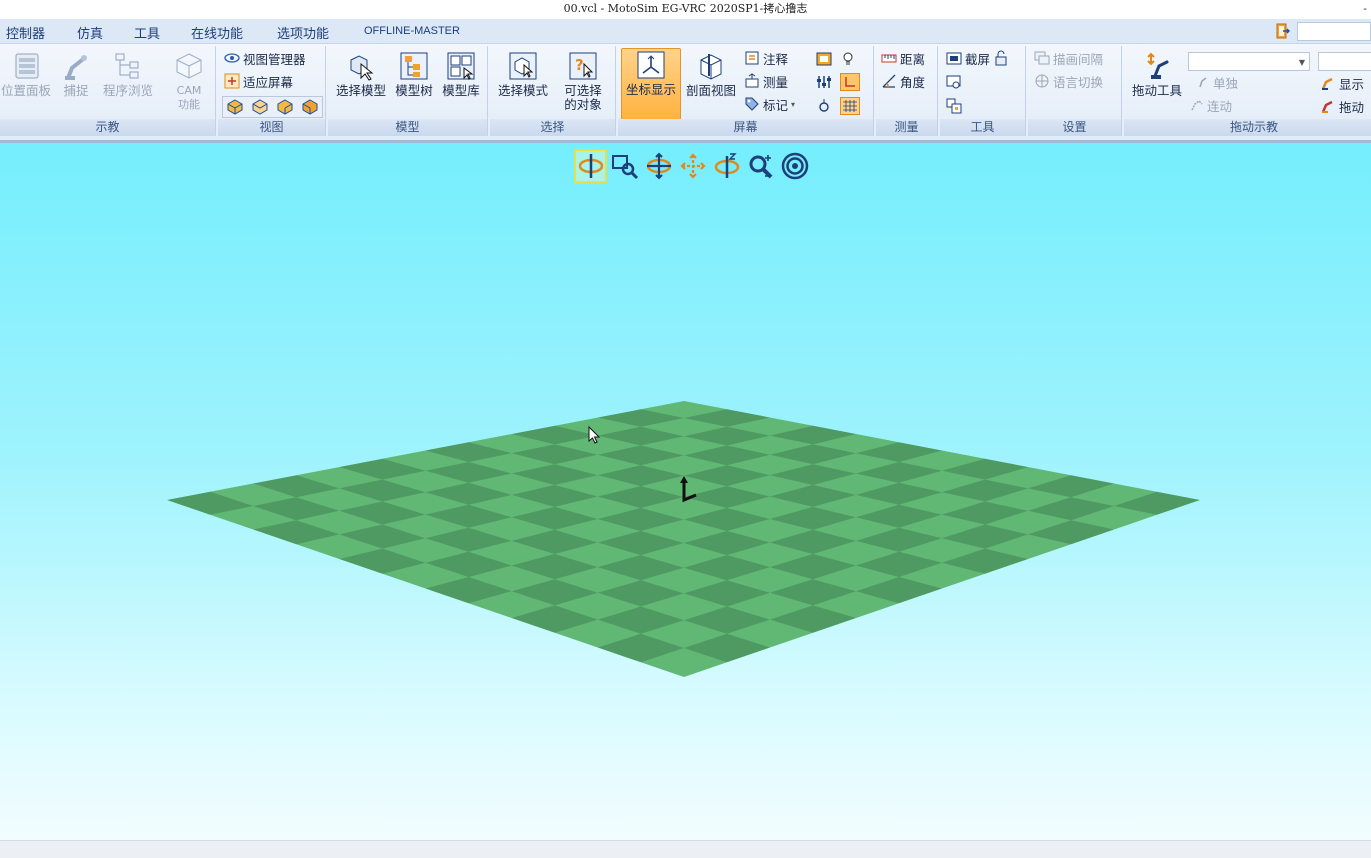  Describe the element at coordinates (310, 107) in the screenshot. I see `view-iso-icon` at that location.